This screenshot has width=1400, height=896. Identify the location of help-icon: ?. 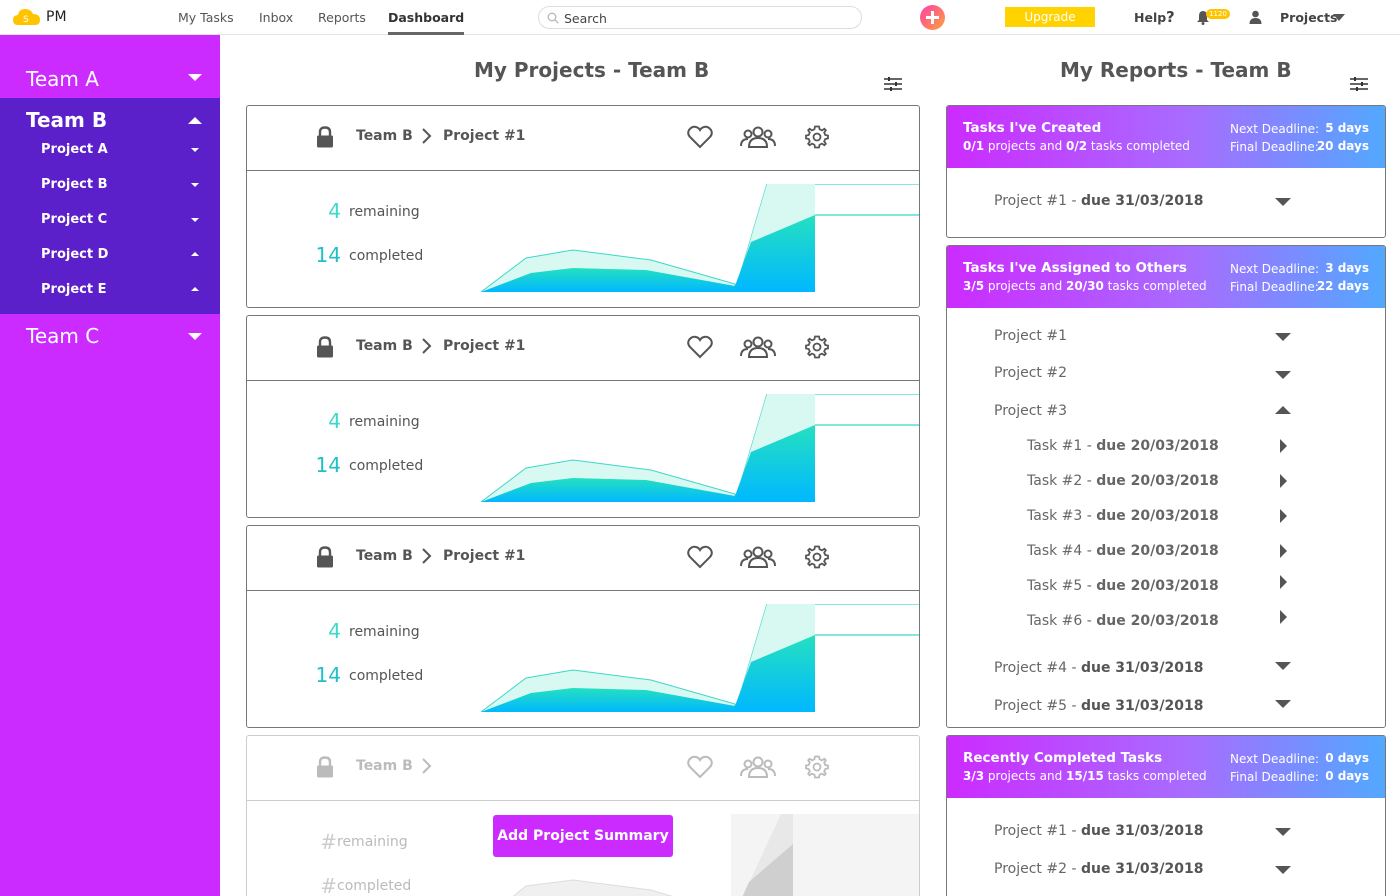
(1170, 17).